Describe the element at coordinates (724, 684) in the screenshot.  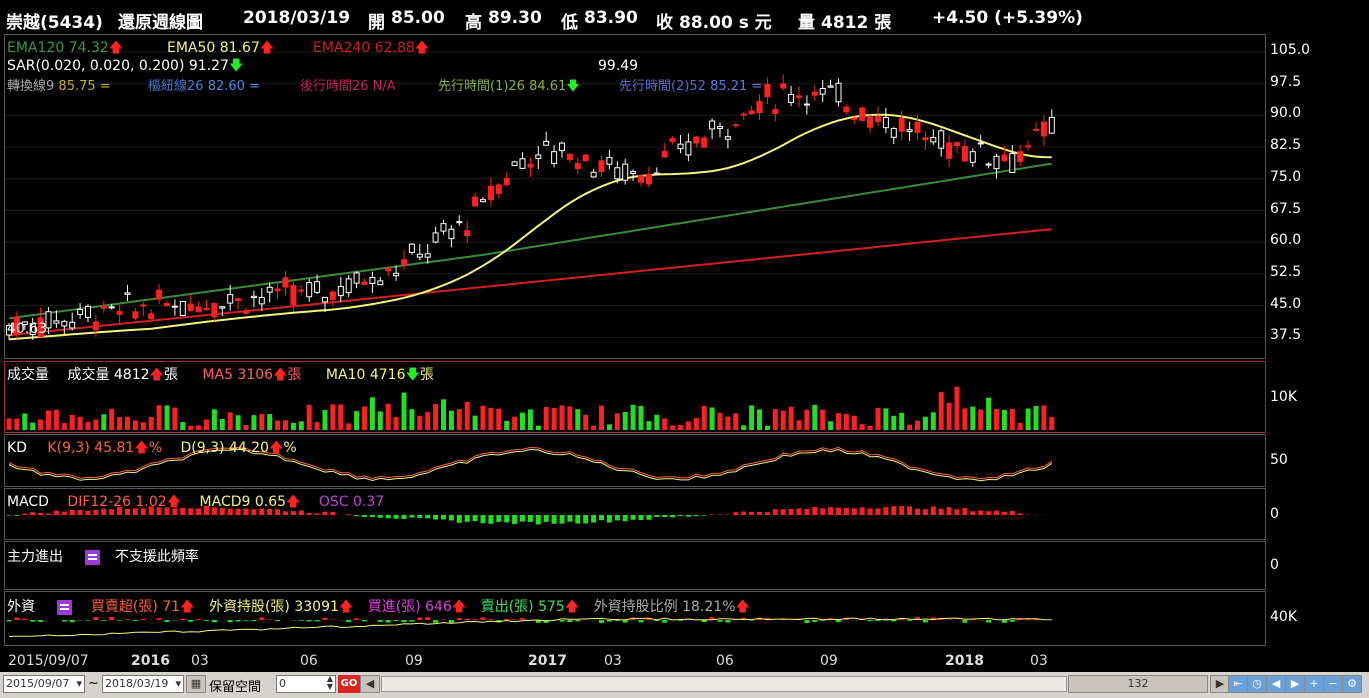
I see `scroll-track` at that location.